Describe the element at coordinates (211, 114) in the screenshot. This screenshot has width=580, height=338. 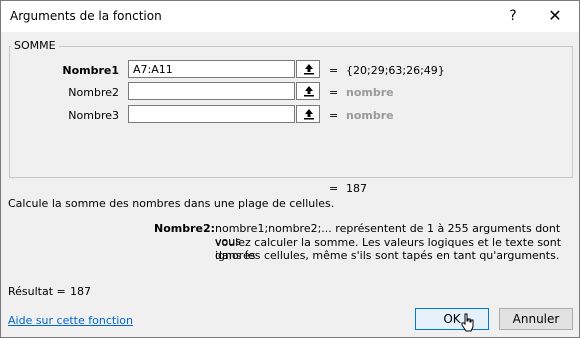
I see `argument-input-nombre3` at that location.